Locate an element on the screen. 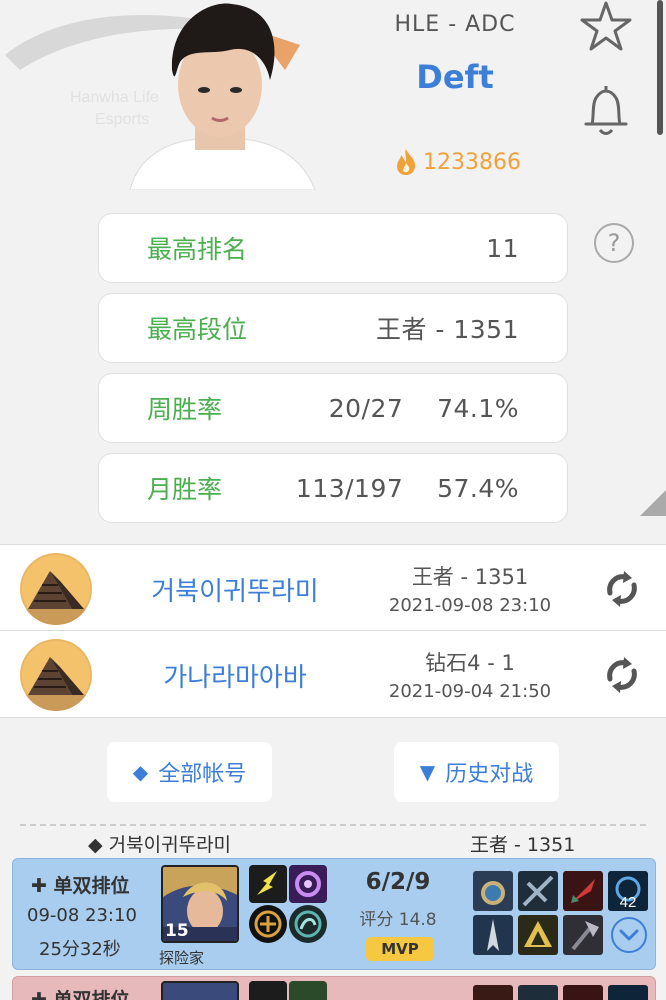 The width and height of the screenshot is (666, 1000). stat-label: 周胜率 is located at coordinates (185, 409).